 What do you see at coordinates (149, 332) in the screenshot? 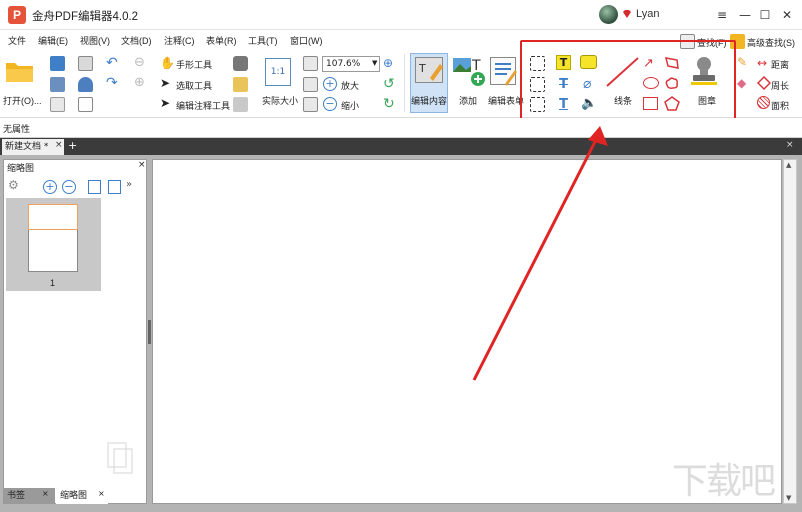
I see `panel-splitter-handle` at bounding box center [149, 332].